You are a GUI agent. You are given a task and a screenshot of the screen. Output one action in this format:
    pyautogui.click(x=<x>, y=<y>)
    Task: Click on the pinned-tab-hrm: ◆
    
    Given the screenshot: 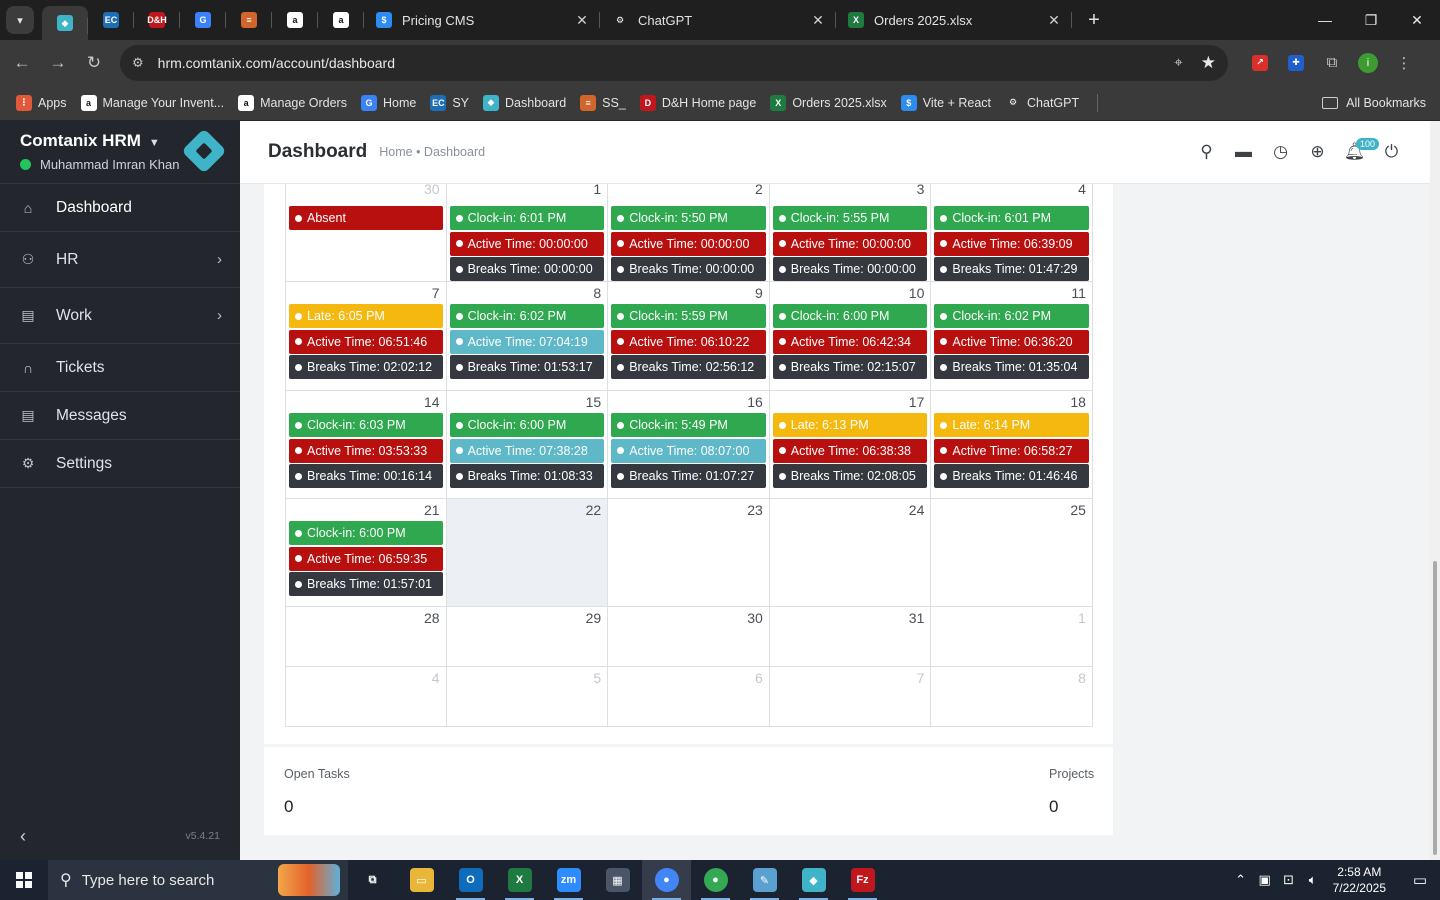 What is the action you would take?
    pyautogui.click(x=65, y=23)
    